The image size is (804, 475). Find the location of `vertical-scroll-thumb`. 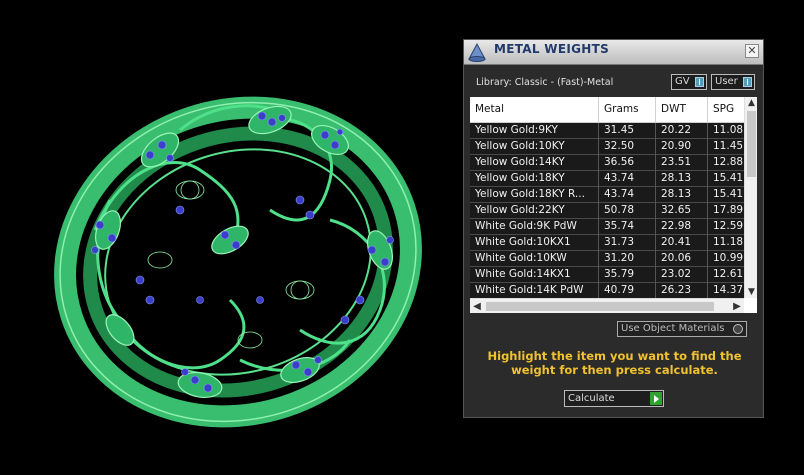

vertical-scroll-thumb is located at coordinates (751, 144).